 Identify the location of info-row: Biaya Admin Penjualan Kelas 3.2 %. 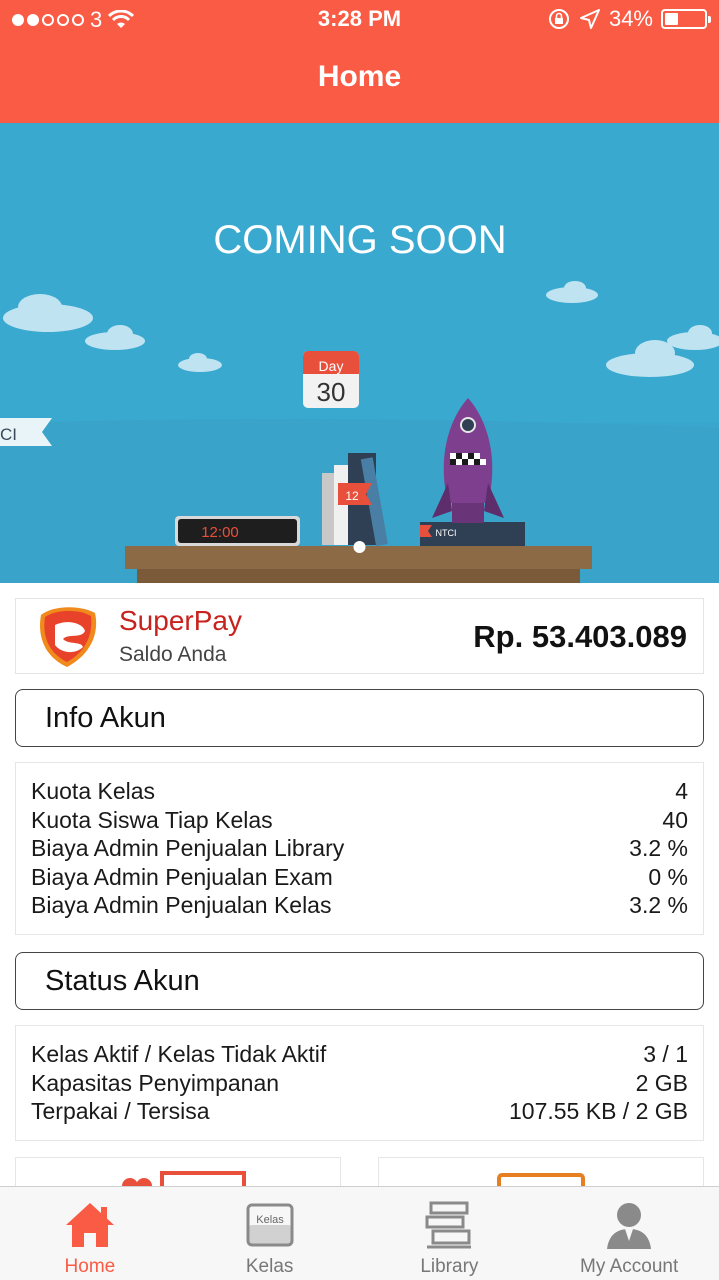
(359, 905).